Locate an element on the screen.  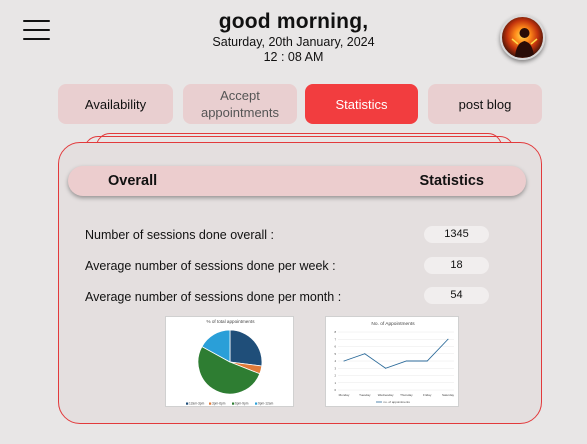
tab-statistics: Statistics is located at coordinates (361, 104).